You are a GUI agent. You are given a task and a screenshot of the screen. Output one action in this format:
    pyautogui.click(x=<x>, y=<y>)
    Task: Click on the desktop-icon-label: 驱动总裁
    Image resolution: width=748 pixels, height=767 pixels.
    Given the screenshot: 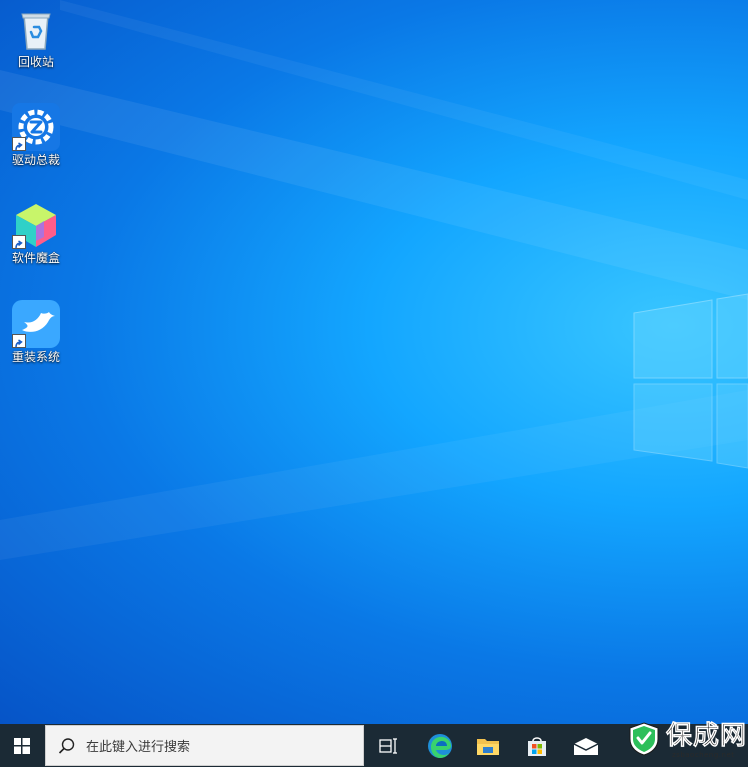 What is the action you would take?
    pyautogui.click(x=35, y=160)
    